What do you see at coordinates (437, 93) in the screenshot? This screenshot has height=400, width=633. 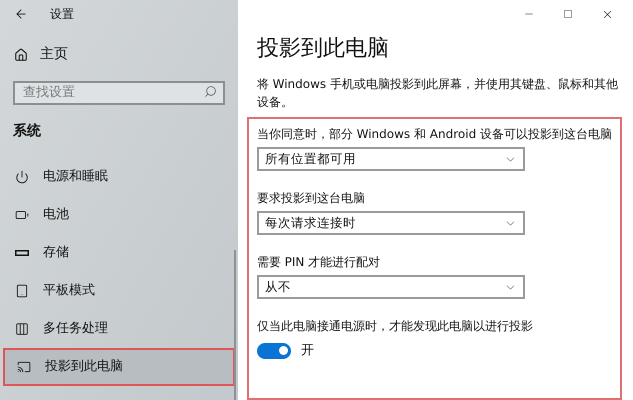 I see `page-description: 将 Windows 手机或电脑投影到此屏幕，并使用其键盘、鼠标和其他设备。` at bounding box center [437, 93].